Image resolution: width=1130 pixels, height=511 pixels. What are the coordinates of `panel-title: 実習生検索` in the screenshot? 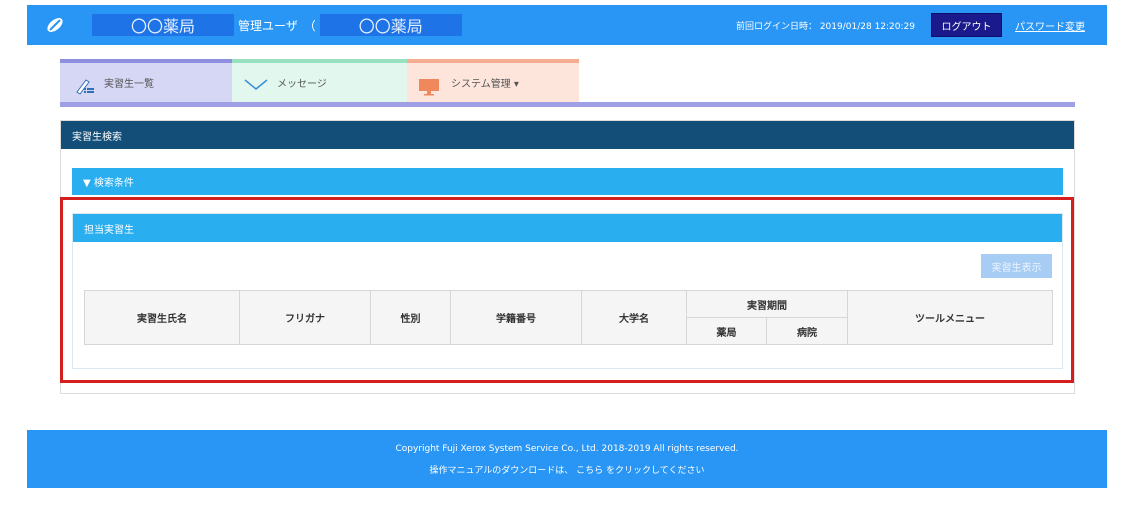 It's located at (567, 135).